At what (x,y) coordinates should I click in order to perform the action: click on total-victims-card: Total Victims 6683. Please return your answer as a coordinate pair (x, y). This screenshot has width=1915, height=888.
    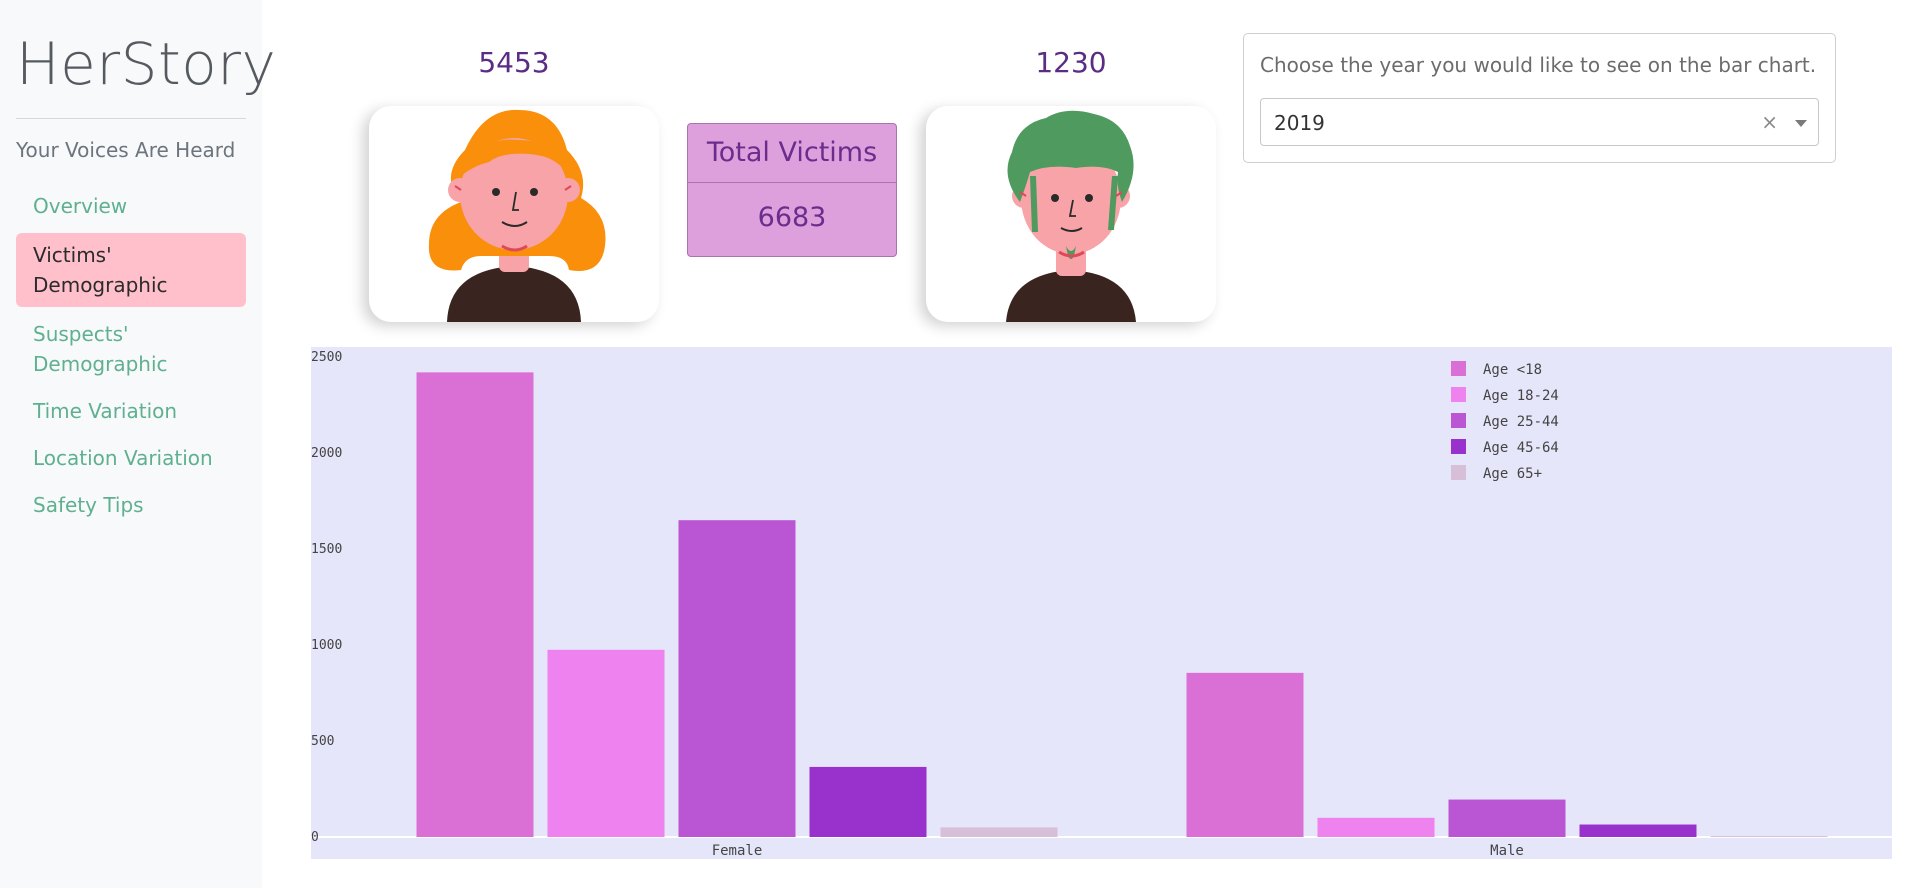
    Looking at the image, I should click on (792, 190).